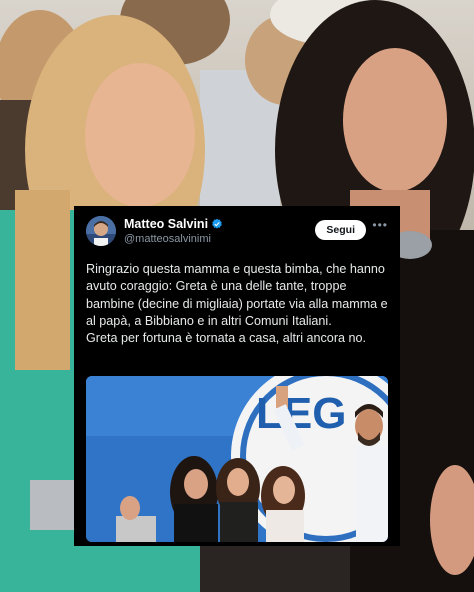 The height and width of the screenshot is (592, 474). Describe the element at coordinates (217, 223) in the screenshot. I see `verified-badge-icon` at that location.